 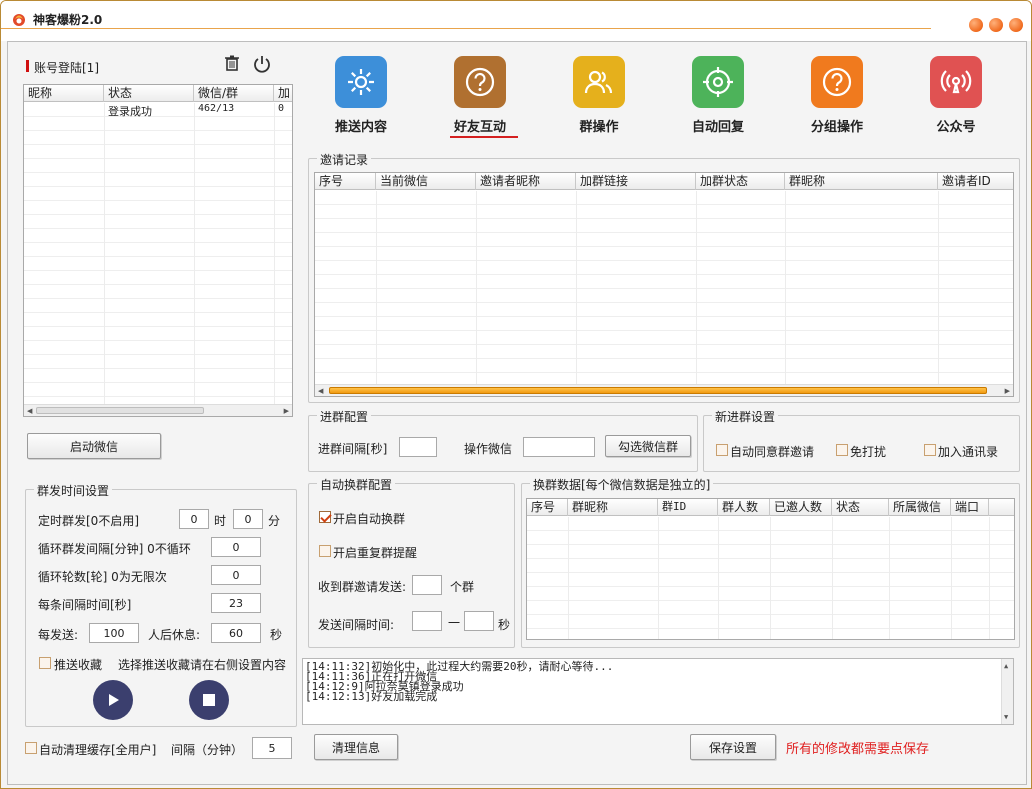 I want to click on nav-tab-0: 推送内容, so click(x=361, y=95).